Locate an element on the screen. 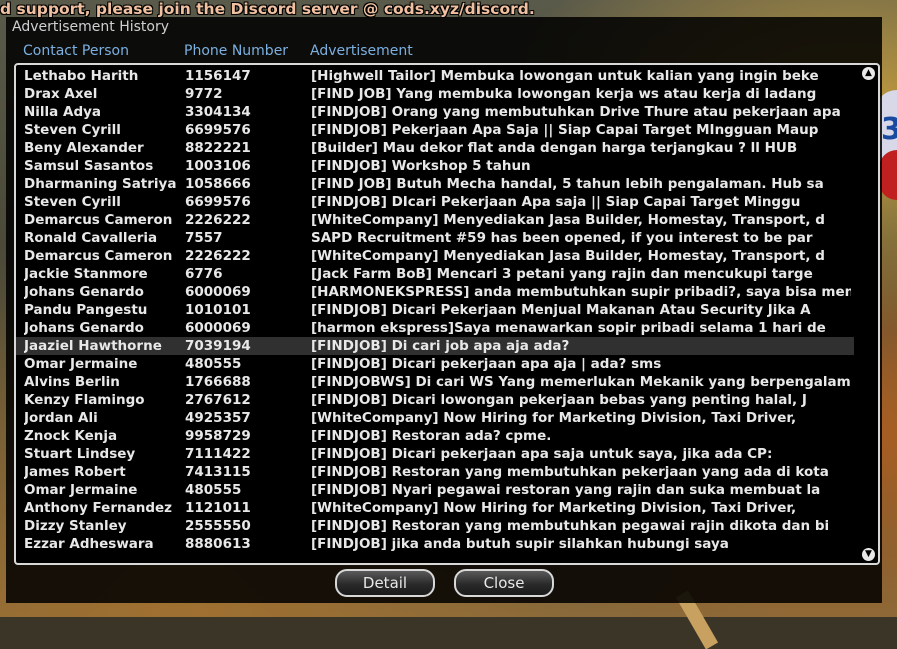  contact-cell: Beny Alexander is located at coordinates (84, 148).